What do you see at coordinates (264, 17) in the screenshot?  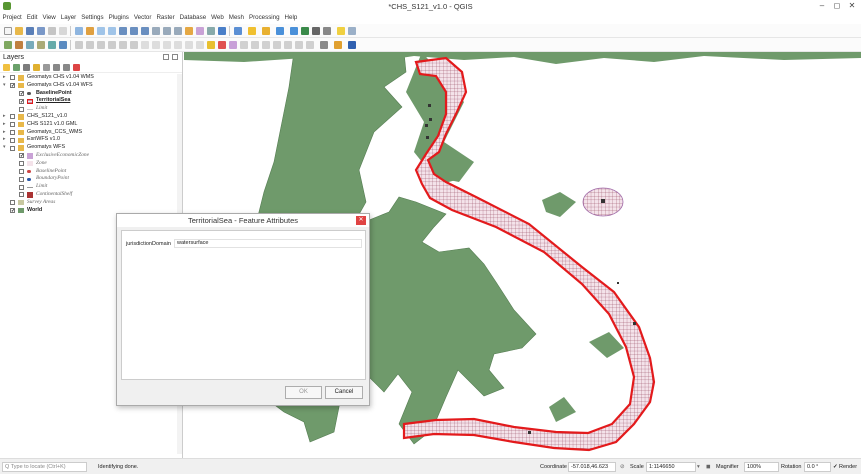 I see `menu-processing: Processing` at bounding box center [264, 17].